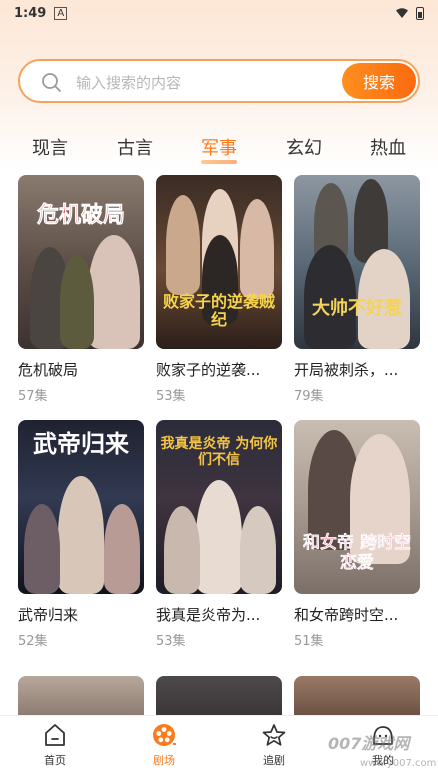 The width and height of the screenshot is (438, 778). Describe the element at coordinates (218, 311) in the screenshot. I see `poster-title: 败家子的逆袭贼纪` at that location.